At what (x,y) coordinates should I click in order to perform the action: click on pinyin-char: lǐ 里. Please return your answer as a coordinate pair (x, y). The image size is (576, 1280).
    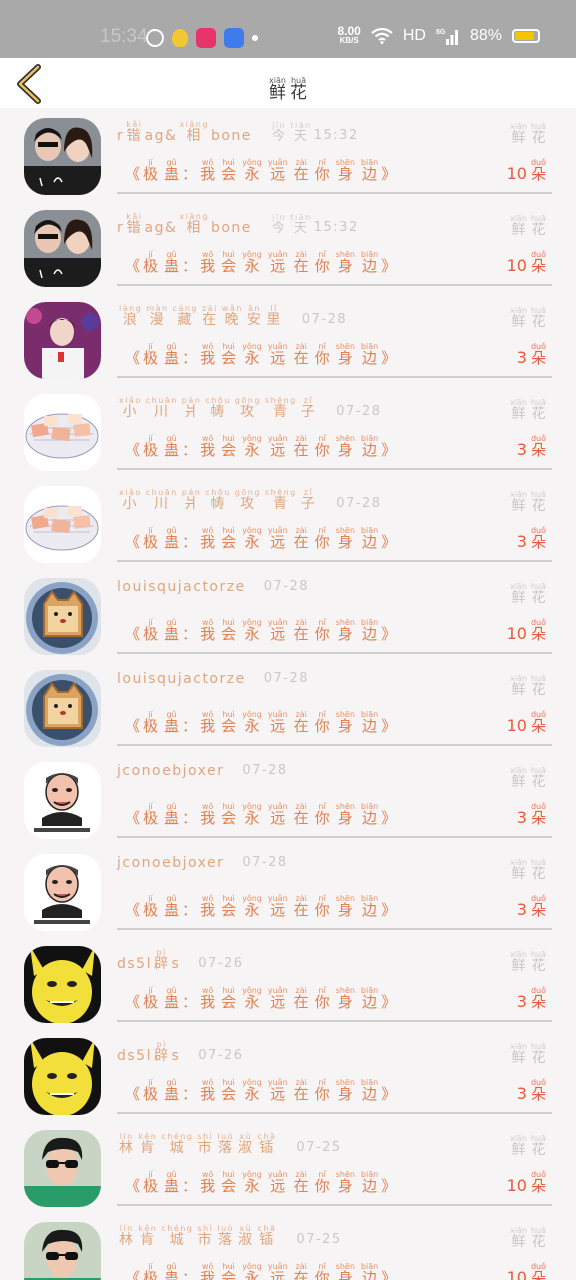
    Looking at the image, I should click on (274, 315).